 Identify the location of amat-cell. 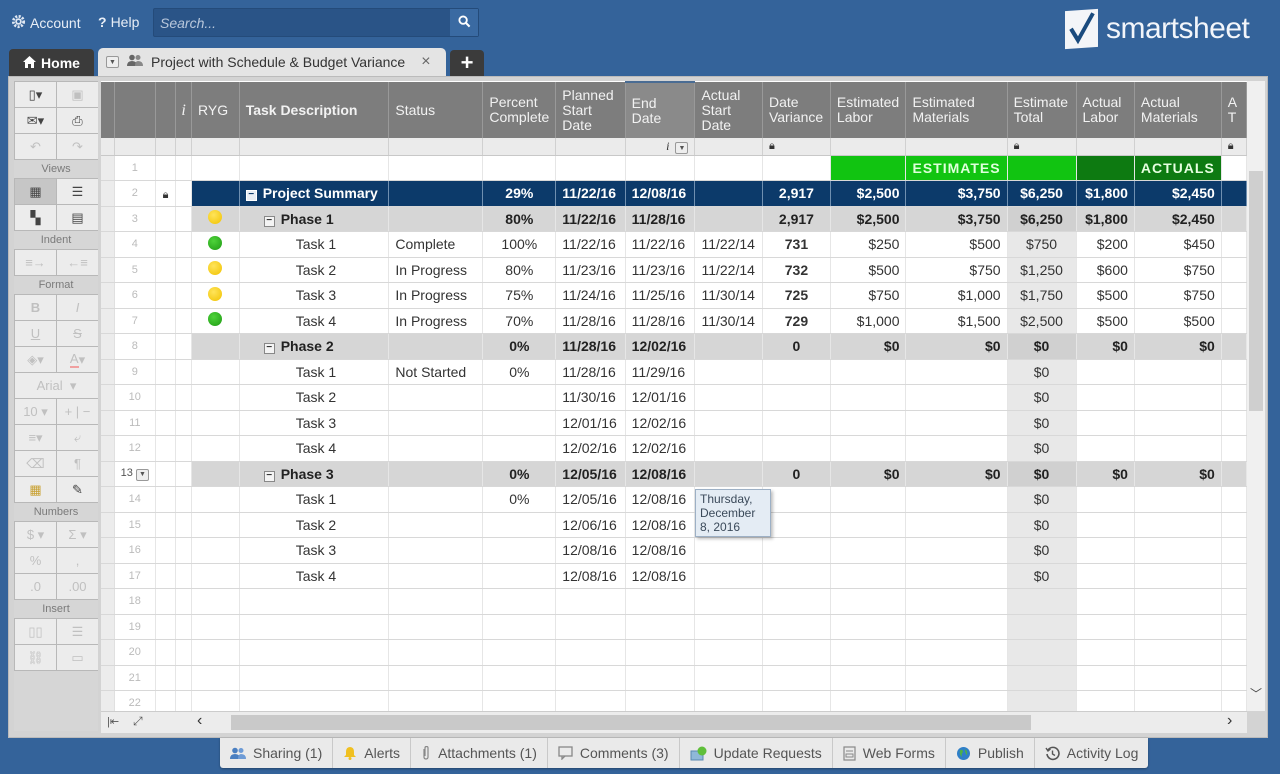
(1178, 550).